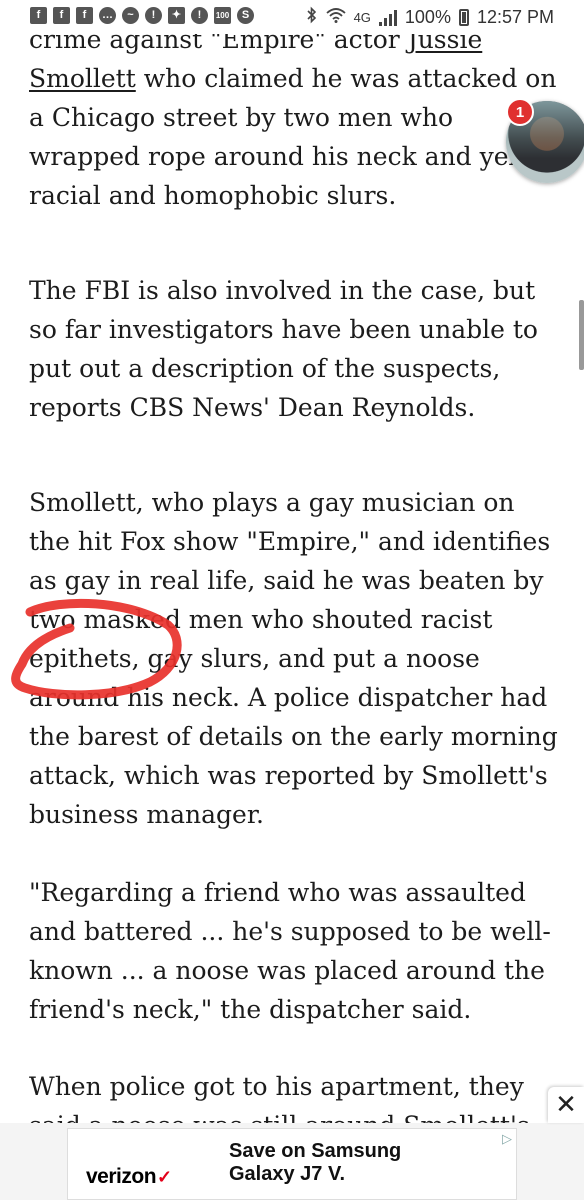 This screenshot has height=1200, width=584. What do you see at coordinates (387, 17) in the screenshot?
I see `signal-icon` at bounding box center [387, 17].